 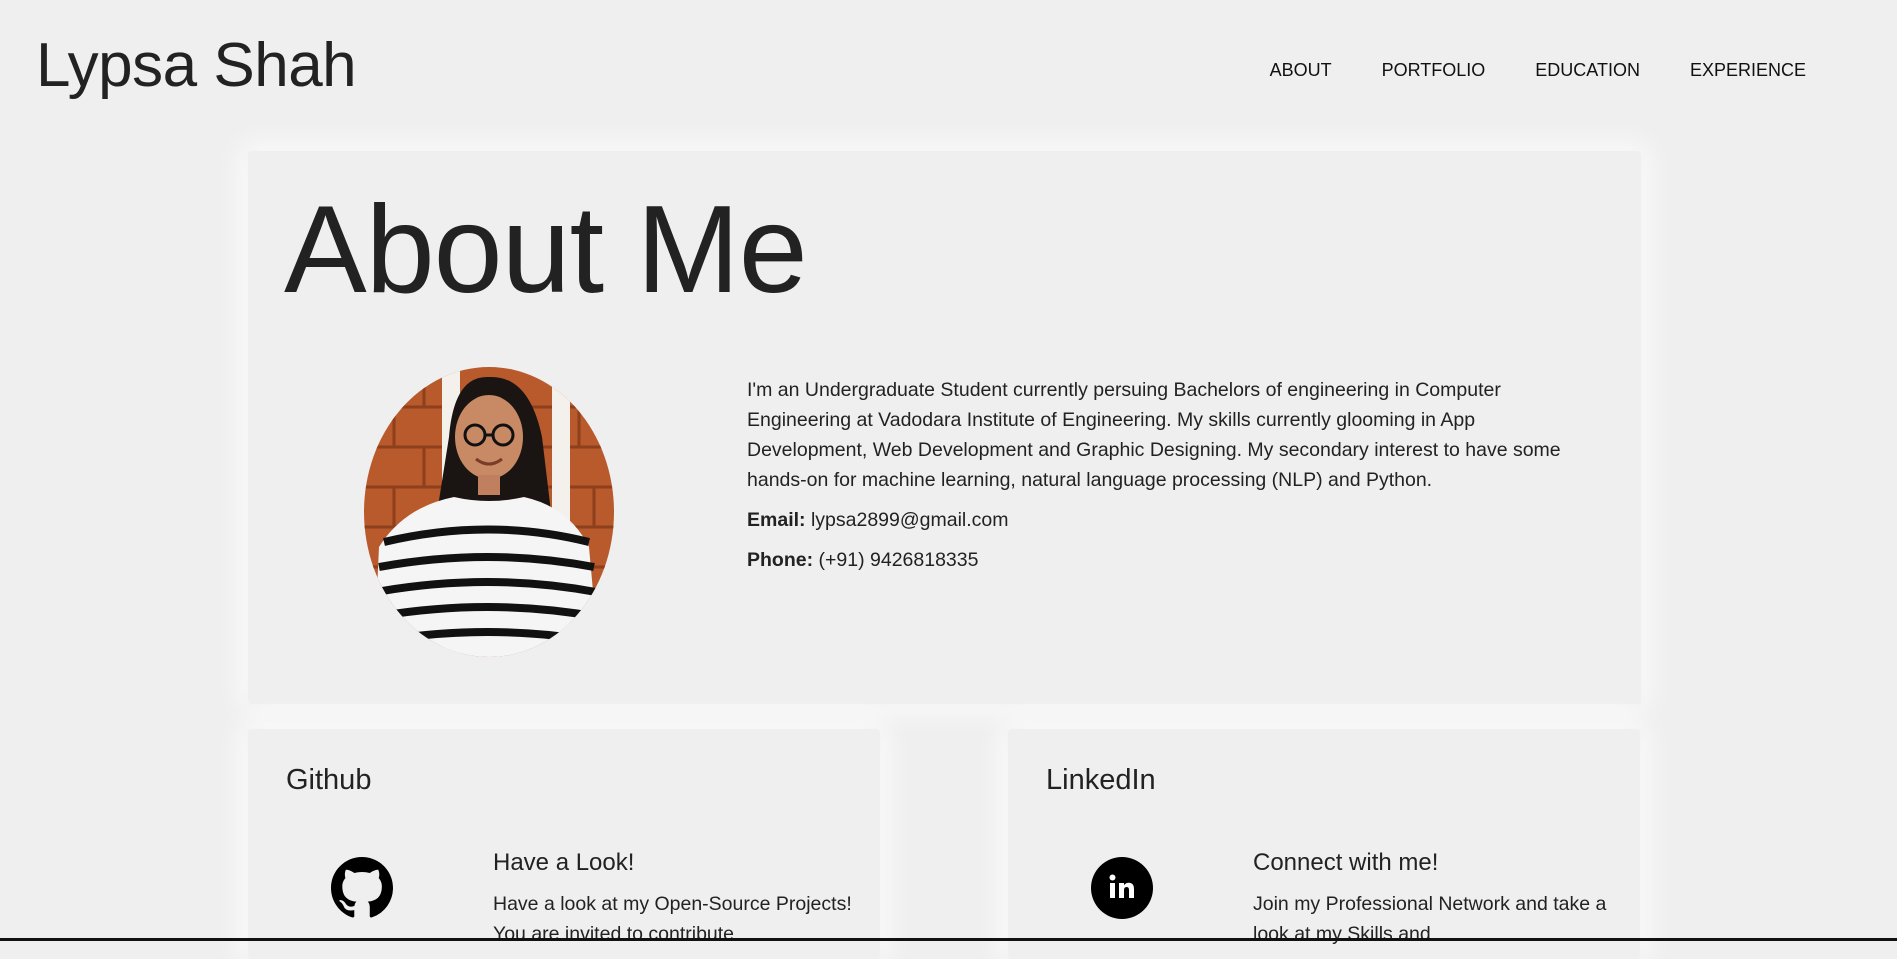 I want to click on site-title: Lypsa Shah, so click(x=196, y=65).